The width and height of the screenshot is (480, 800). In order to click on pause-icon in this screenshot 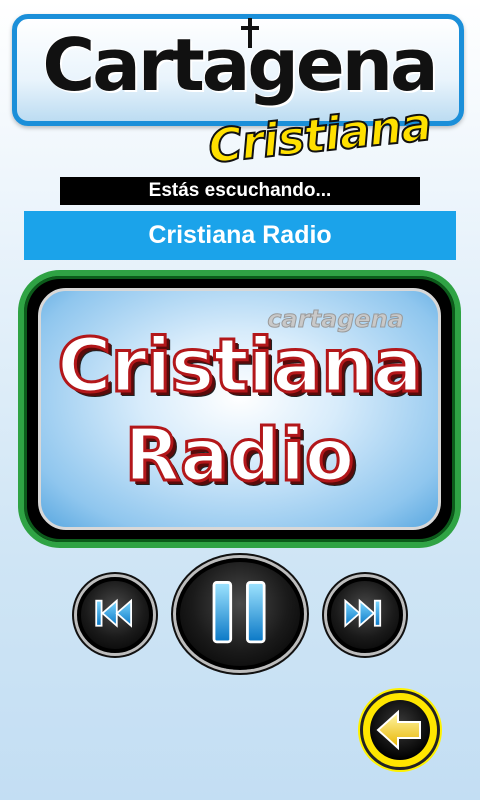, I will do `click(239, 612)`.